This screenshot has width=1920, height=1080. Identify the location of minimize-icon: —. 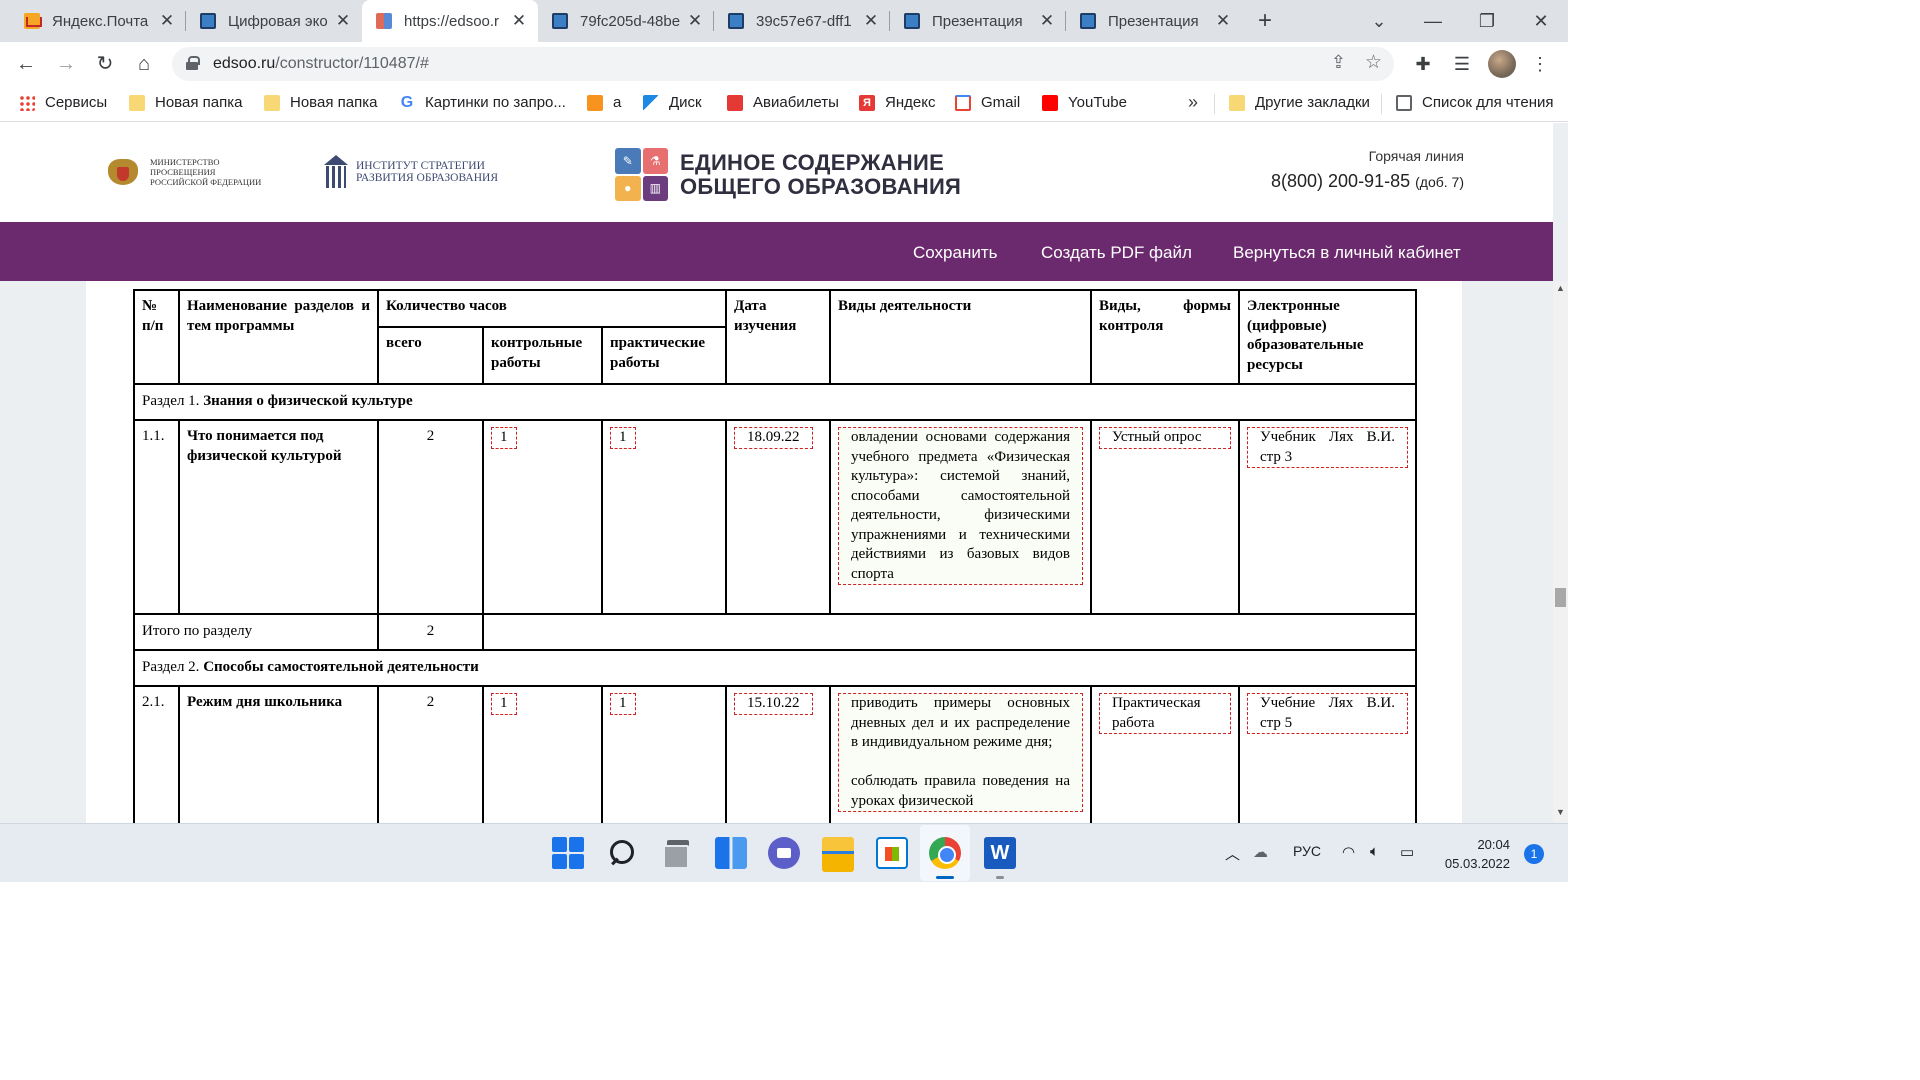
(1433, 21).